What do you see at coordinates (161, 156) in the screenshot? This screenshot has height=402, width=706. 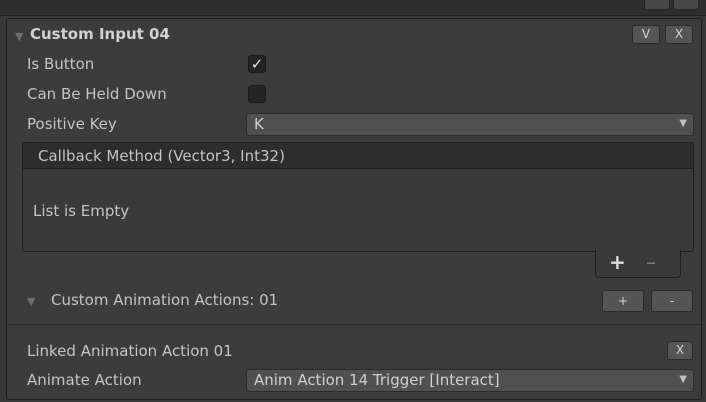 I see `callback-header-label: Callback Method (Vector3, Int32)` at bounding box center [161, 156].